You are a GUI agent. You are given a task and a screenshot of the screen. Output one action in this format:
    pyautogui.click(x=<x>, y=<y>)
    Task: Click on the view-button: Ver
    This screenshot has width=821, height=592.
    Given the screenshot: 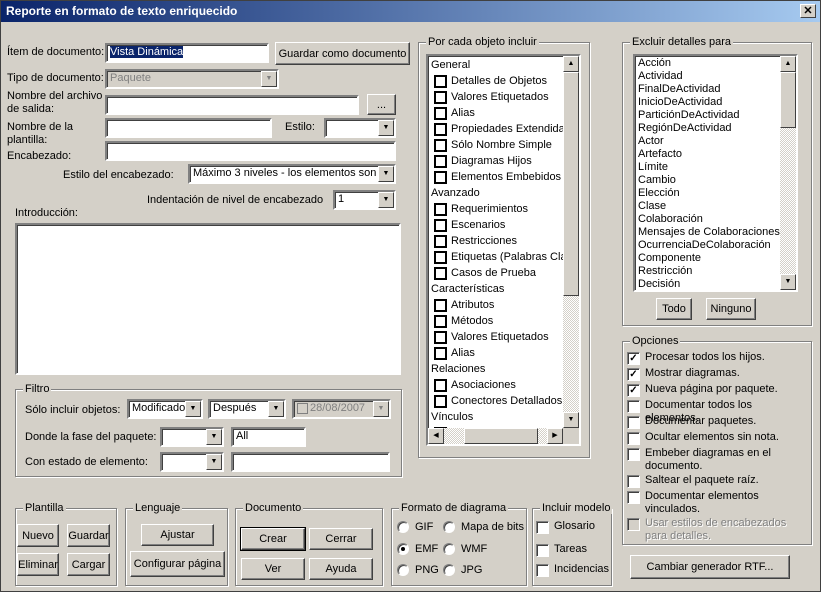 What is the action you would take?
    pyautogui.click(x=273, y=569)
    